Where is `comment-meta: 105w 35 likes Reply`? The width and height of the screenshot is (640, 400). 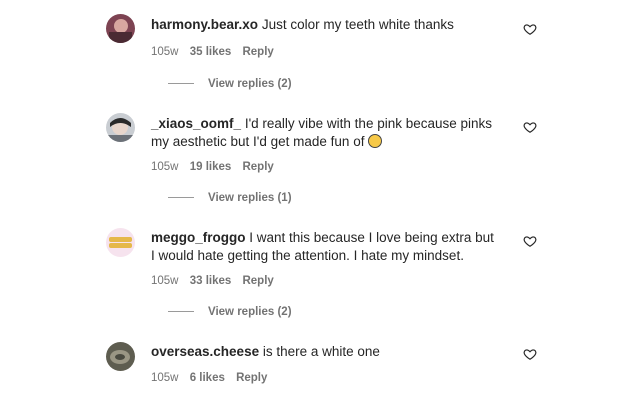 comment-meta: 105w 35 likes Reply is located at coordinates (216, 52).